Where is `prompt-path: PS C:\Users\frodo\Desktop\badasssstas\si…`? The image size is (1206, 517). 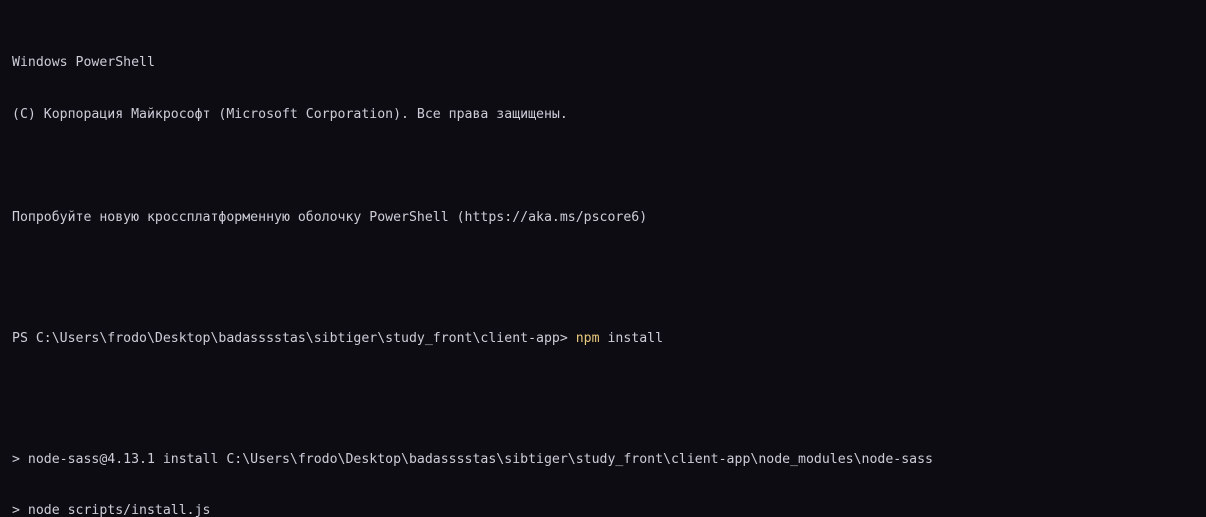
prompt-path: PS C:\Users\frodo\Desktop\badasssstas\si… is located at coordinates (294, 338).